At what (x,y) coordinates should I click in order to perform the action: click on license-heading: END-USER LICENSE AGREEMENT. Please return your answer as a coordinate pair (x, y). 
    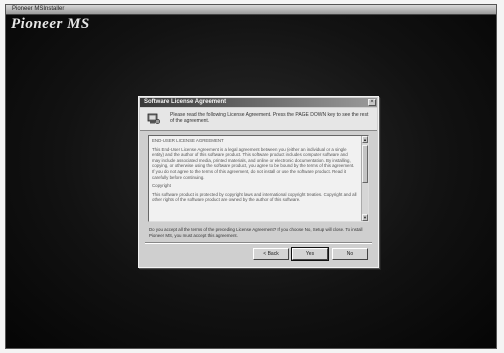
    Looking at the image, I should click on (188, 140).